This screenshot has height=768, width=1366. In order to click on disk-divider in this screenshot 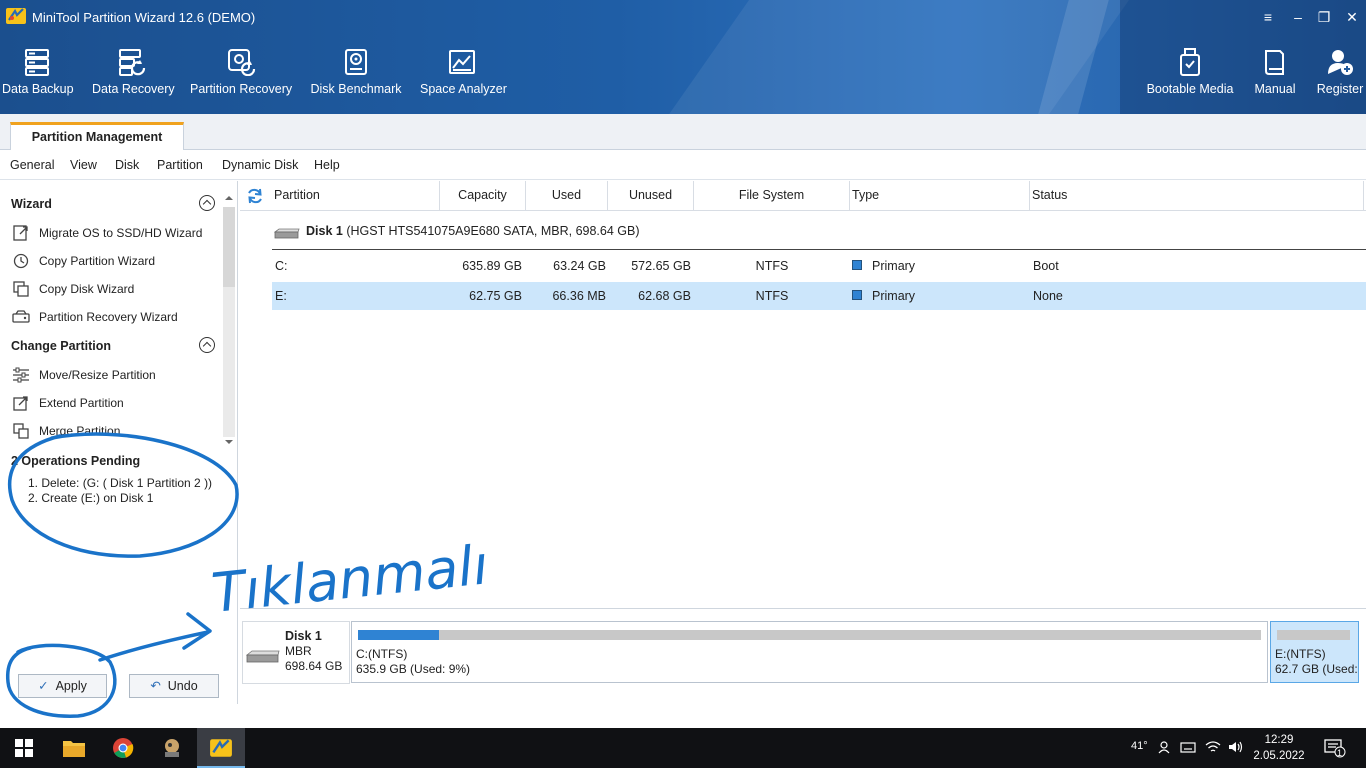, I will do `click(819, 249)`.